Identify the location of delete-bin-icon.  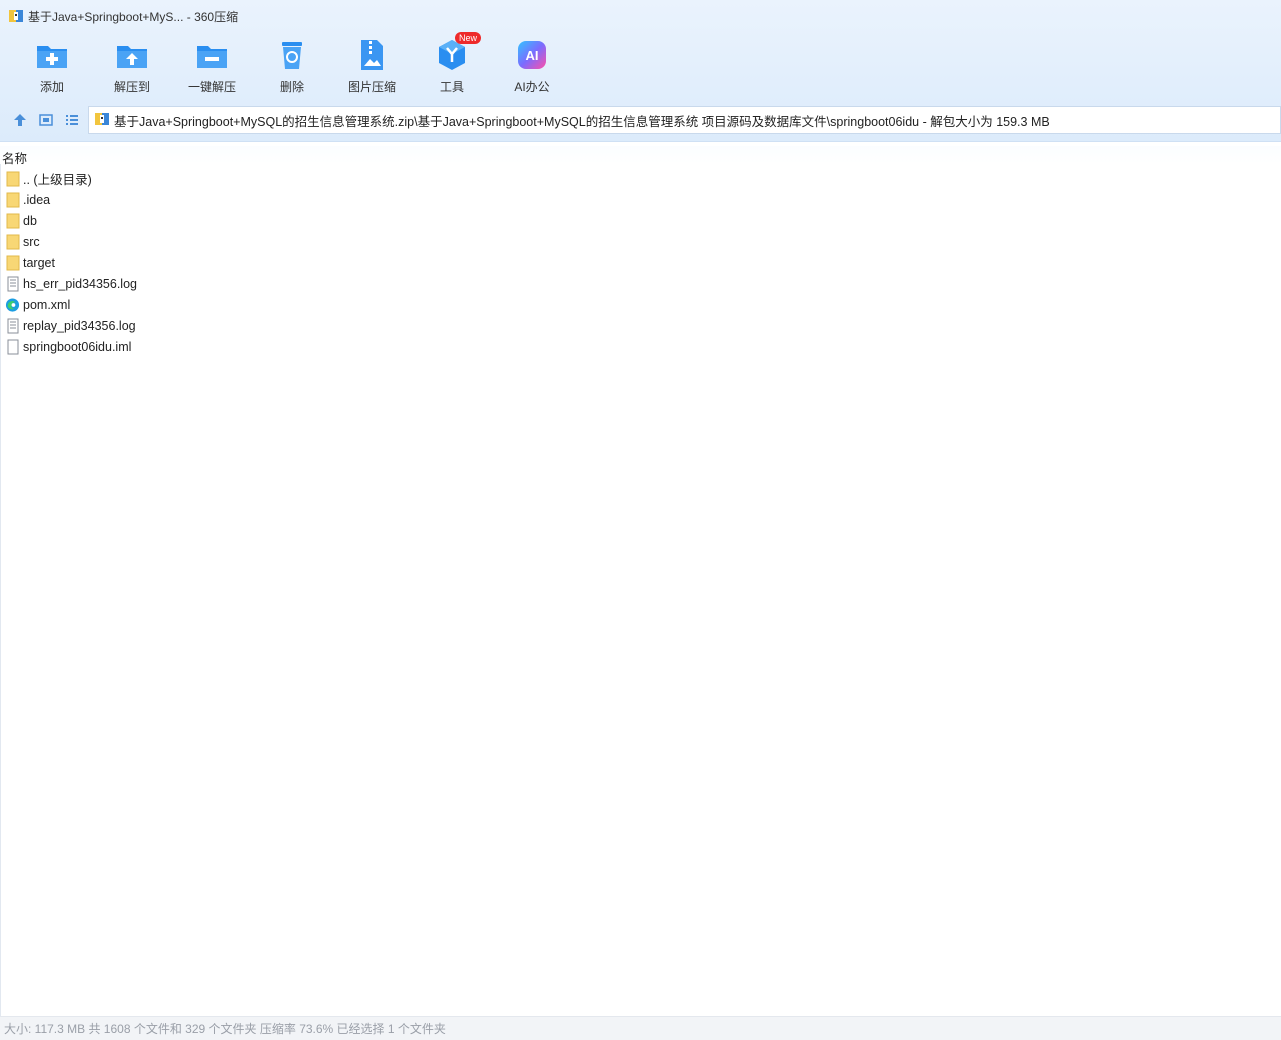
(292, 55).